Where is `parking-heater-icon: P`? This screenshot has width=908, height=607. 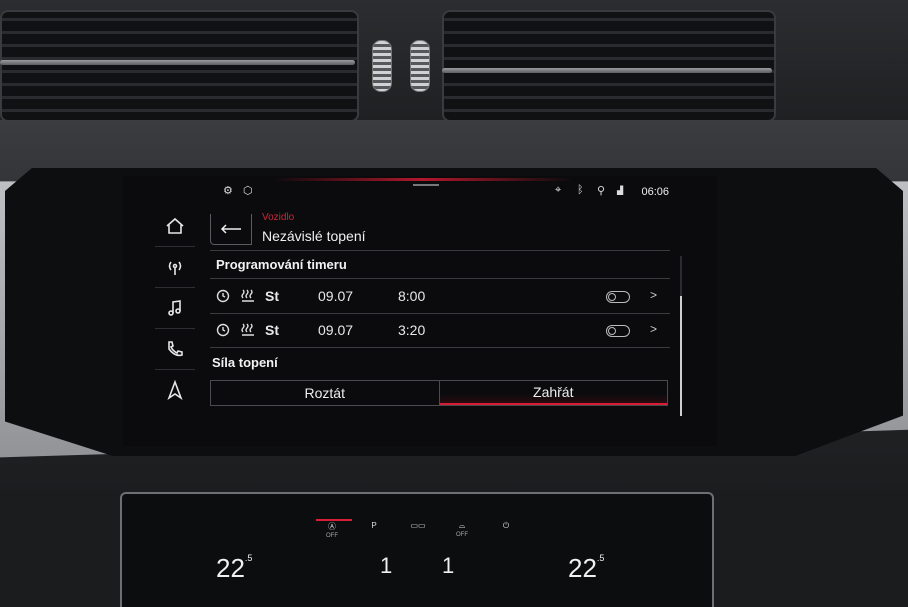 parking-heater-icon: P is located at coordinates (374, 525).